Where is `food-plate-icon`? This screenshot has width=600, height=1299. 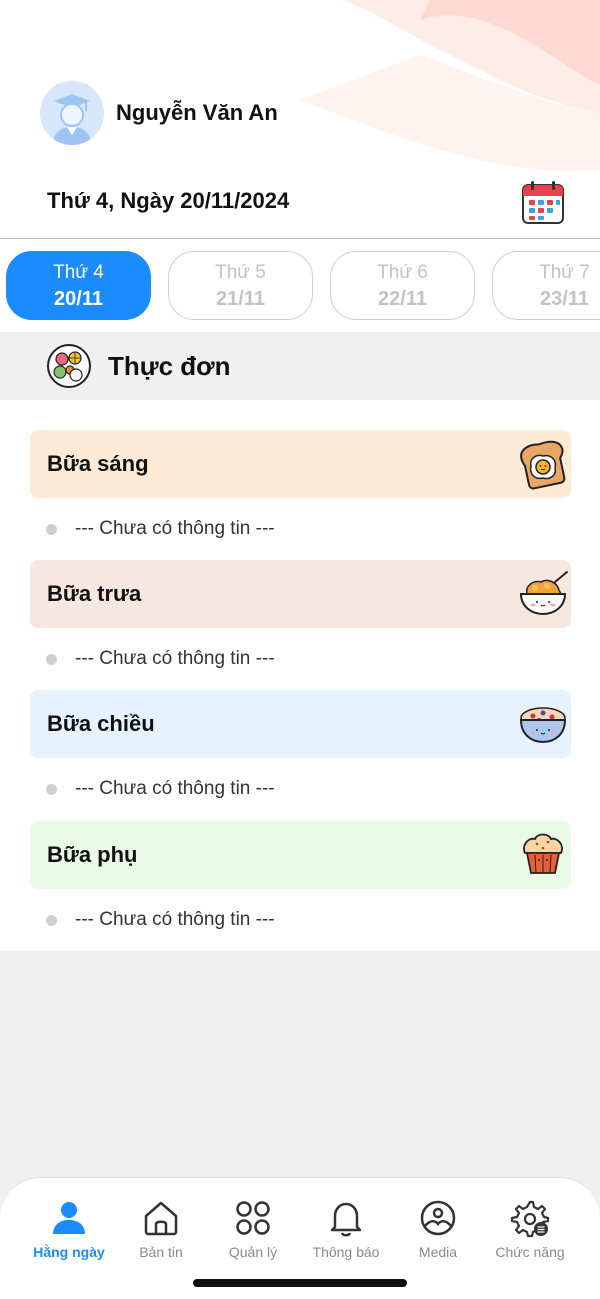 food-plate-icon is located at coordinates (69, 366).